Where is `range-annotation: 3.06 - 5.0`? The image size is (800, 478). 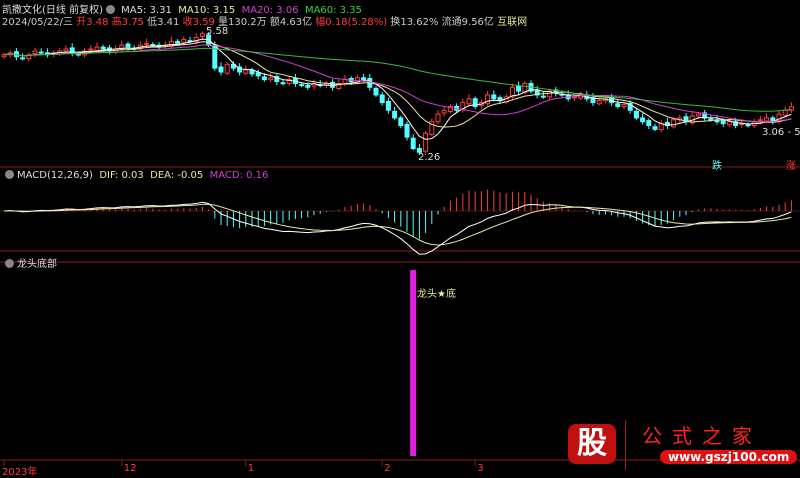
range-annotation: 3.06 - 5.0 is located at coordinates (781, 132).